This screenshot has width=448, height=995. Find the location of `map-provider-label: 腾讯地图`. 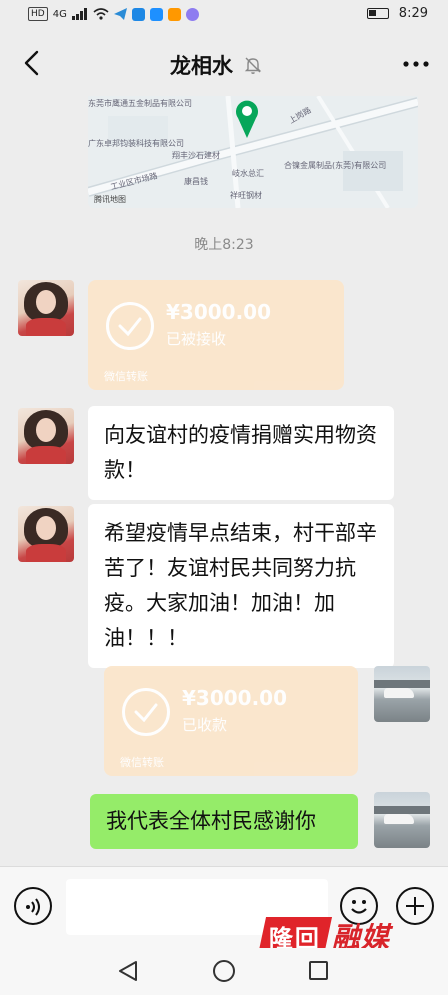

map-provider-label: 腾讯地图 is located at coordinates (110, 199).